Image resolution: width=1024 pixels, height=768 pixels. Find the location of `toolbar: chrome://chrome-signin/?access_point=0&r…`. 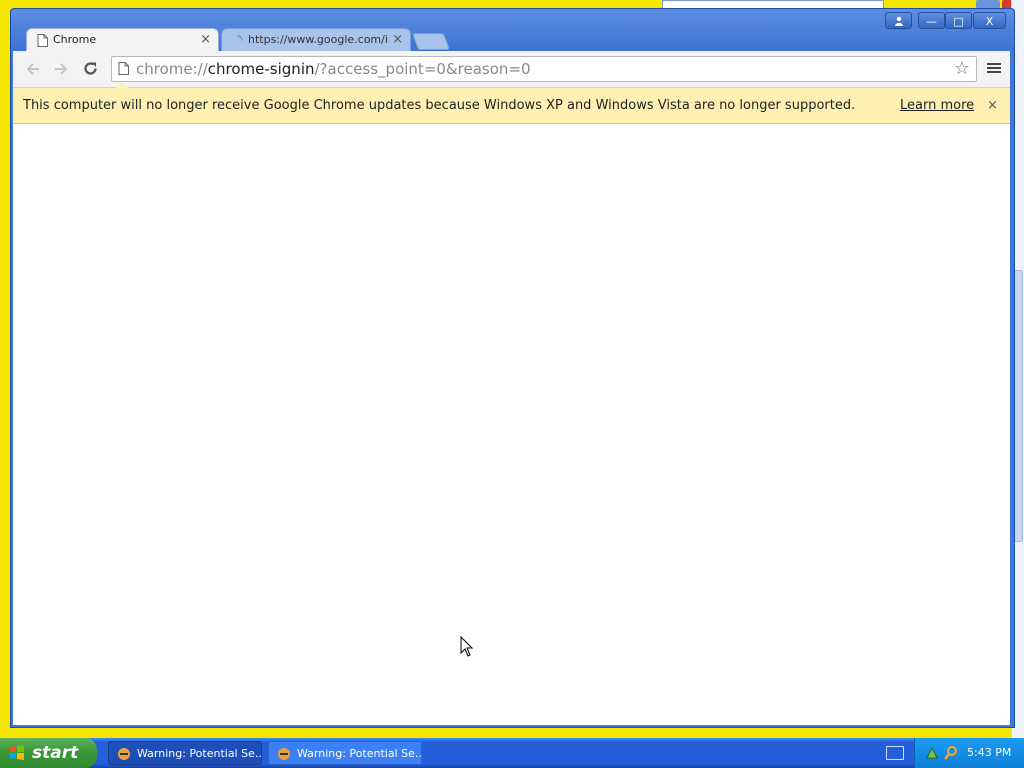

toolbar: chrome://chrome-signin/?access_point=0&r… is located at coordinates (511, 69).